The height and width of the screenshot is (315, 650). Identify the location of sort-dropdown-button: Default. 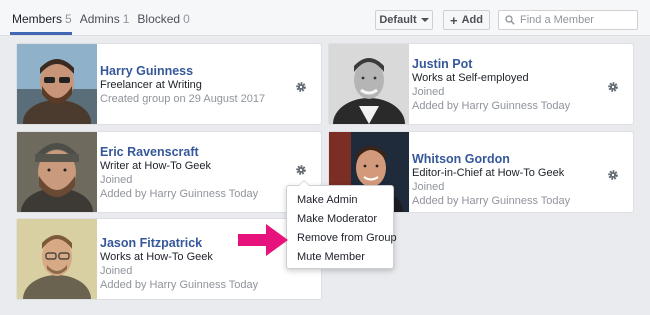
(404, 20).